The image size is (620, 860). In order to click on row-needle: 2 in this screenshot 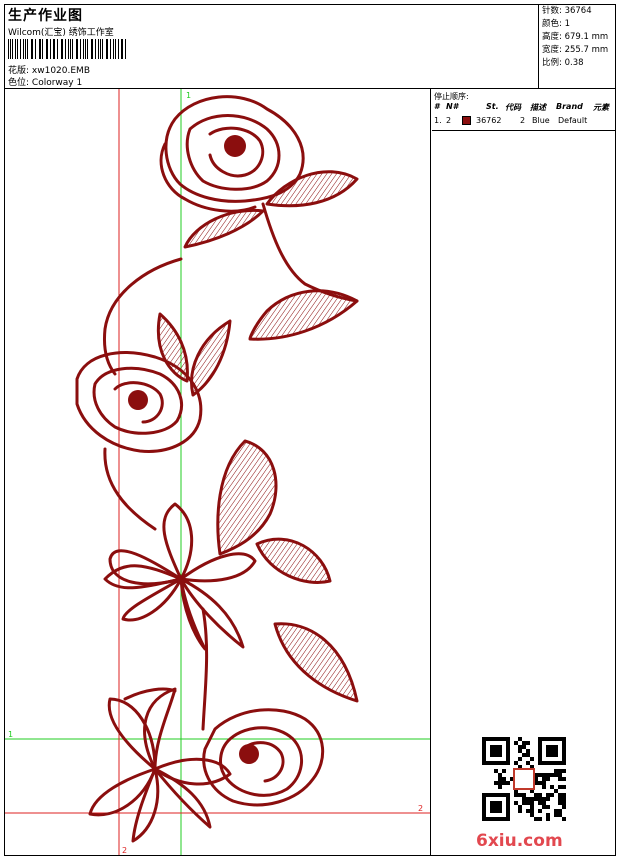, I will do `click(449, 120)`.